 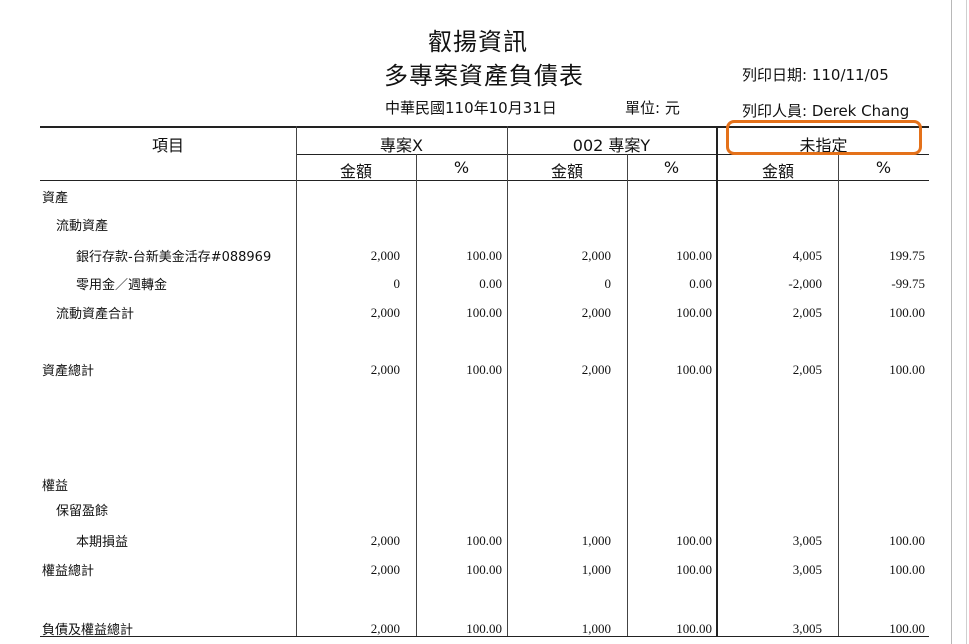 What do you see at coordinates (68, 571) in the screenshot?
I see `row-label: 權益總計` at bounding box center [68, 571].